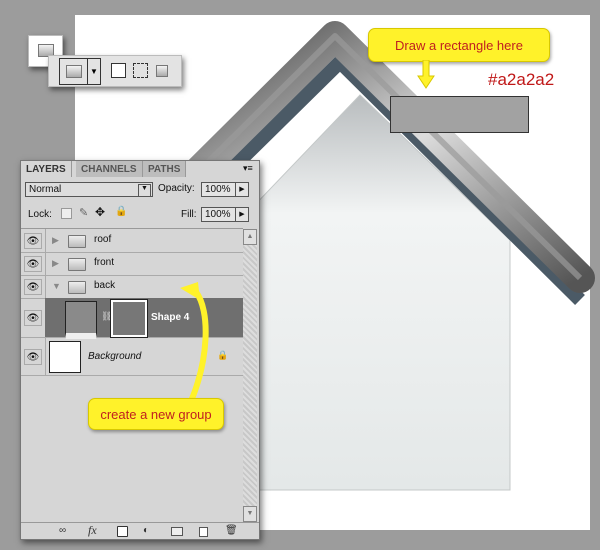  I want to click on blend-mode-value: Normal, so click(45, 189).